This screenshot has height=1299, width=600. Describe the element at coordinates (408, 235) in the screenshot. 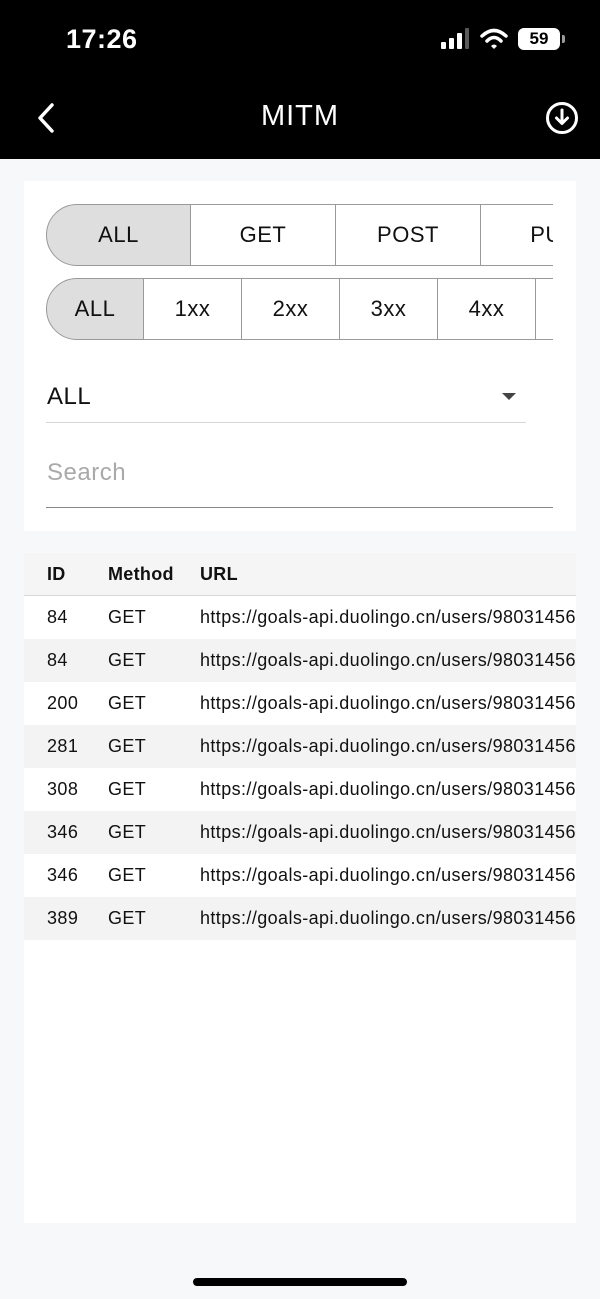

I see `method-filter-post: POST` at that location.